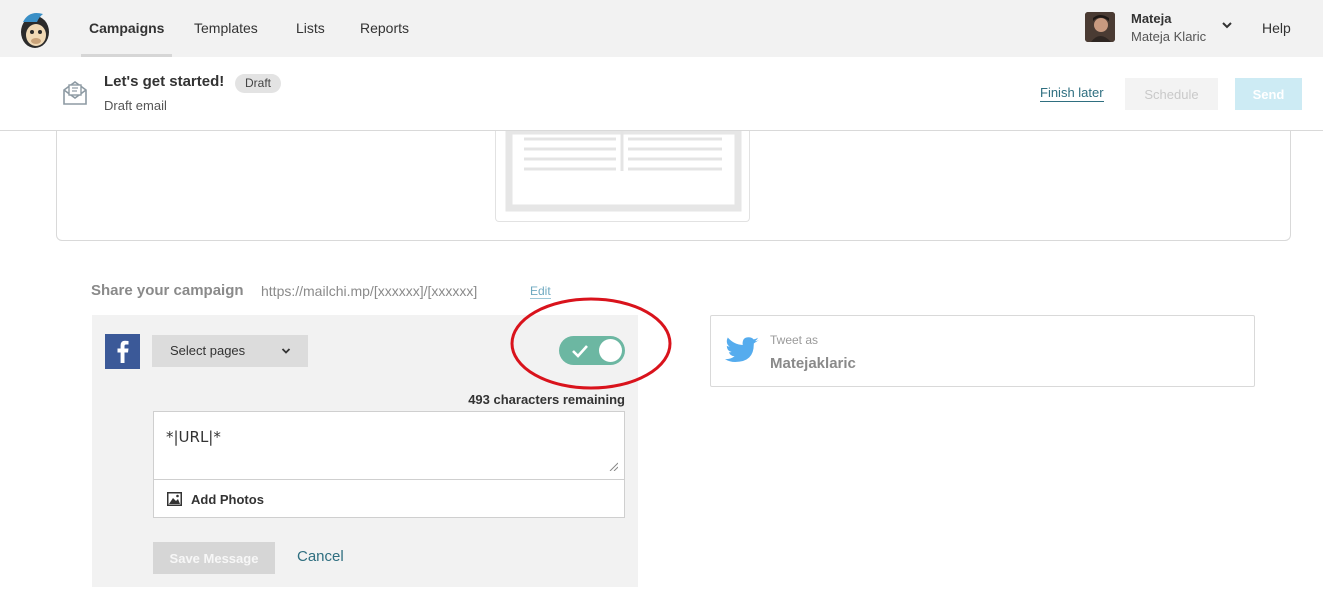  What do you see at coordinates (226, 28) in the screenshot?
I see `nav-templates: Templates` at bounding box center [226, 28].